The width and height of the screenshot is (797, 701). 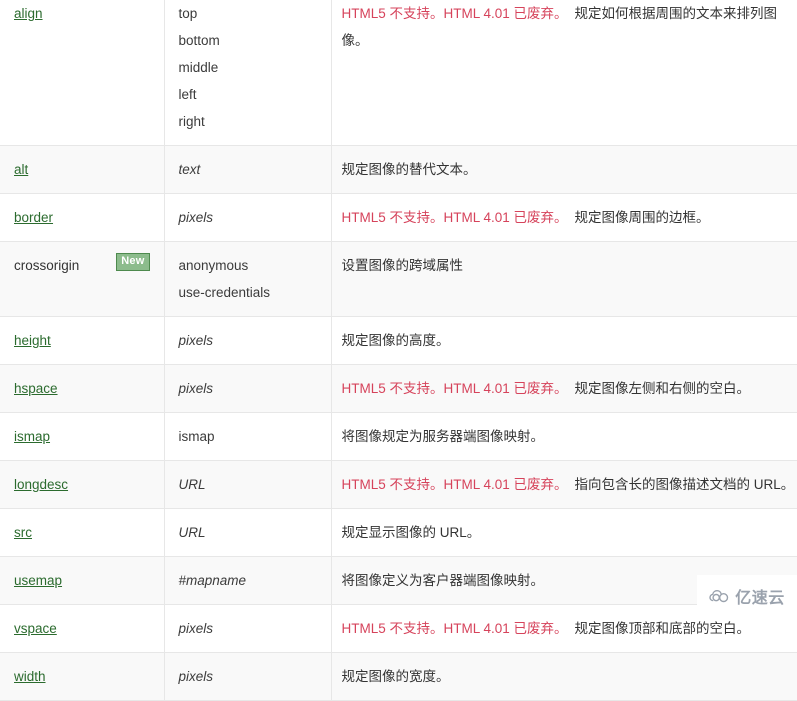 I want to click on table-row: height pixels 规定图像的高度。, so click(x=398, y=340).